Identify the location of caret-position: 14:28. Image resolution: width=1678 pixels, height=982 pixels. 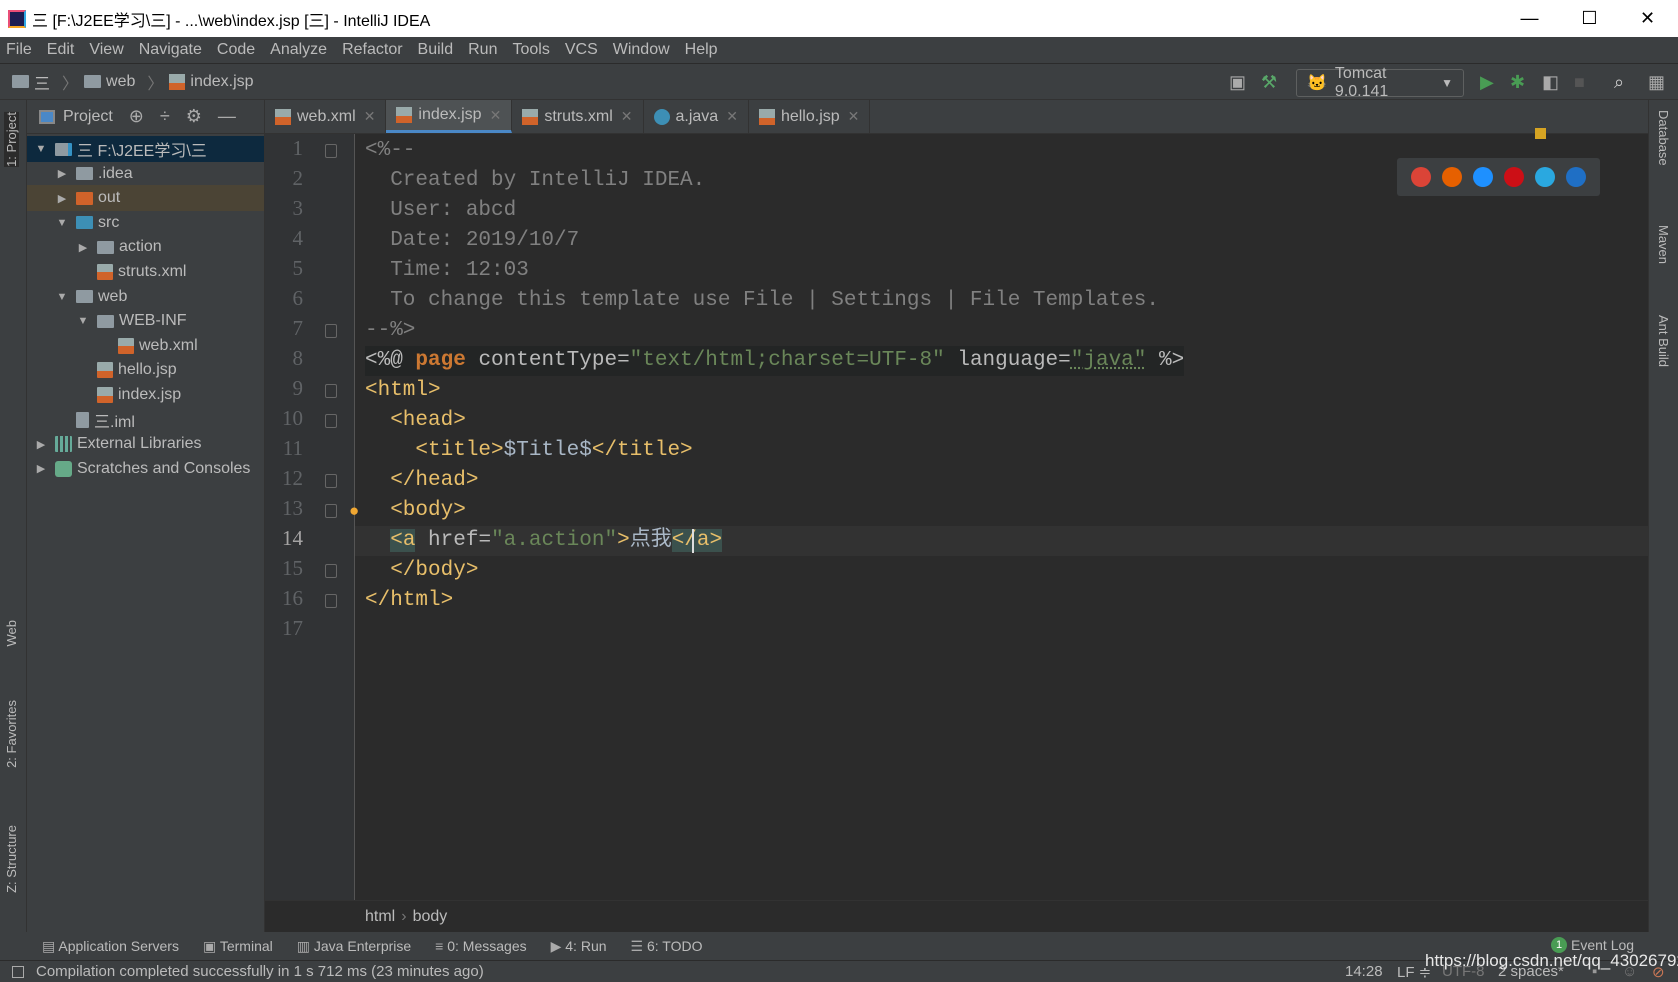
(1364, 971).